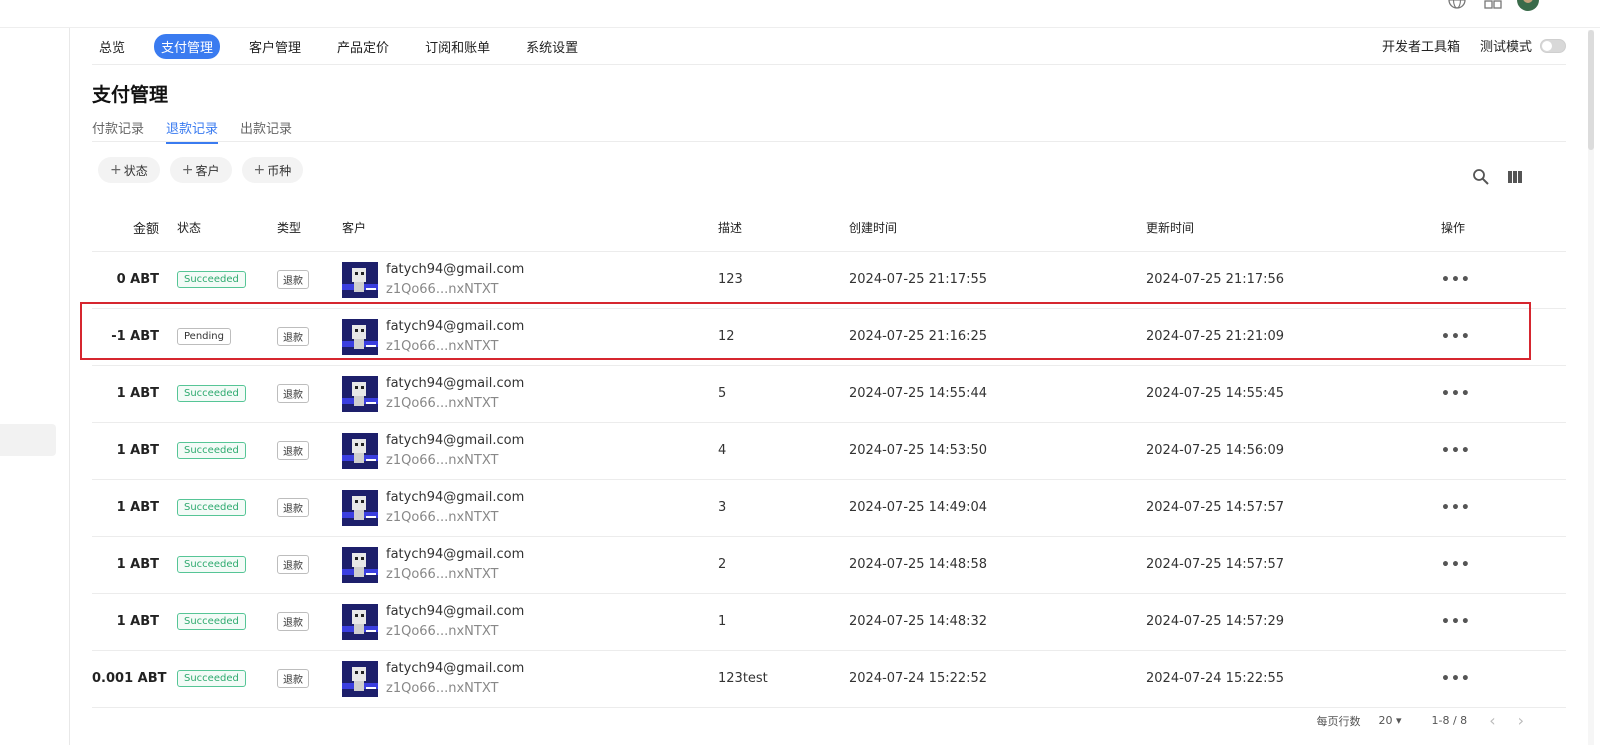 The height and width of the screenshot is (745, 1600). I want to click on search-icon, so click(1481, 177).